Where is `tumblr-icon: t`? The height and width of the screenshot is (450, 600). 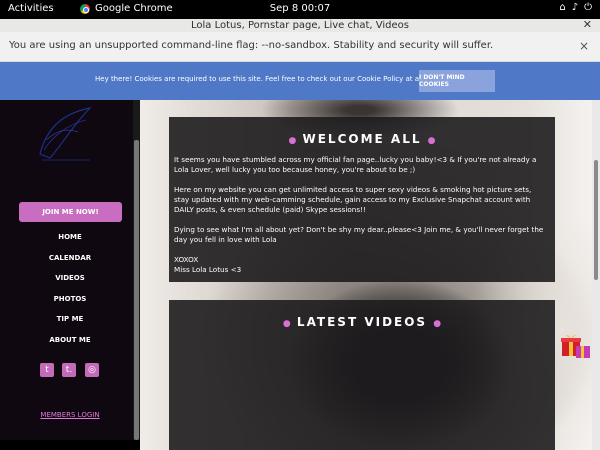
tumblr-icon: t is located at coordinates (47, 370).